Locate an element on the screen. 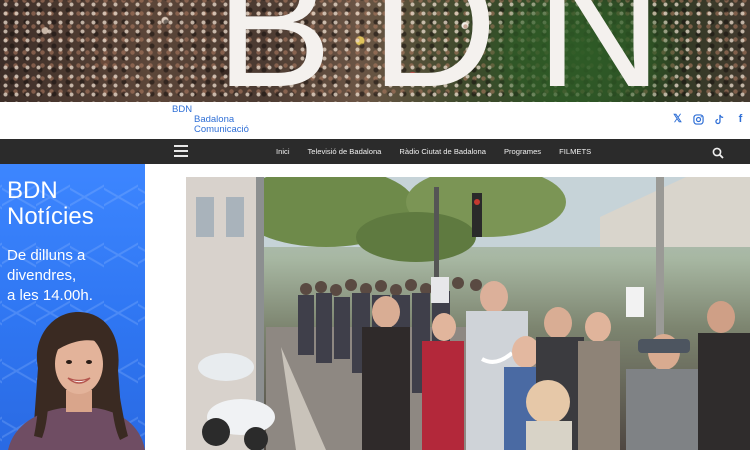  nav-item-filmets: FILMETS is located at coordinates (575, 151).